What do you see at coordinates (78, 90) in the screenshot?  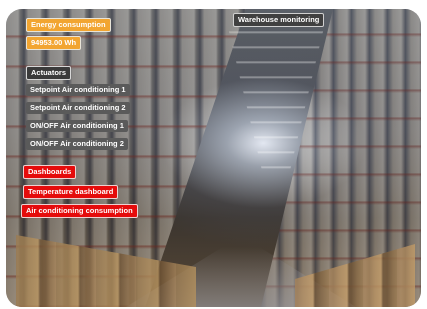 I see `setpoint-ac1-button: Setpoint Air conditioning 1` at bounding box center [78, 90].